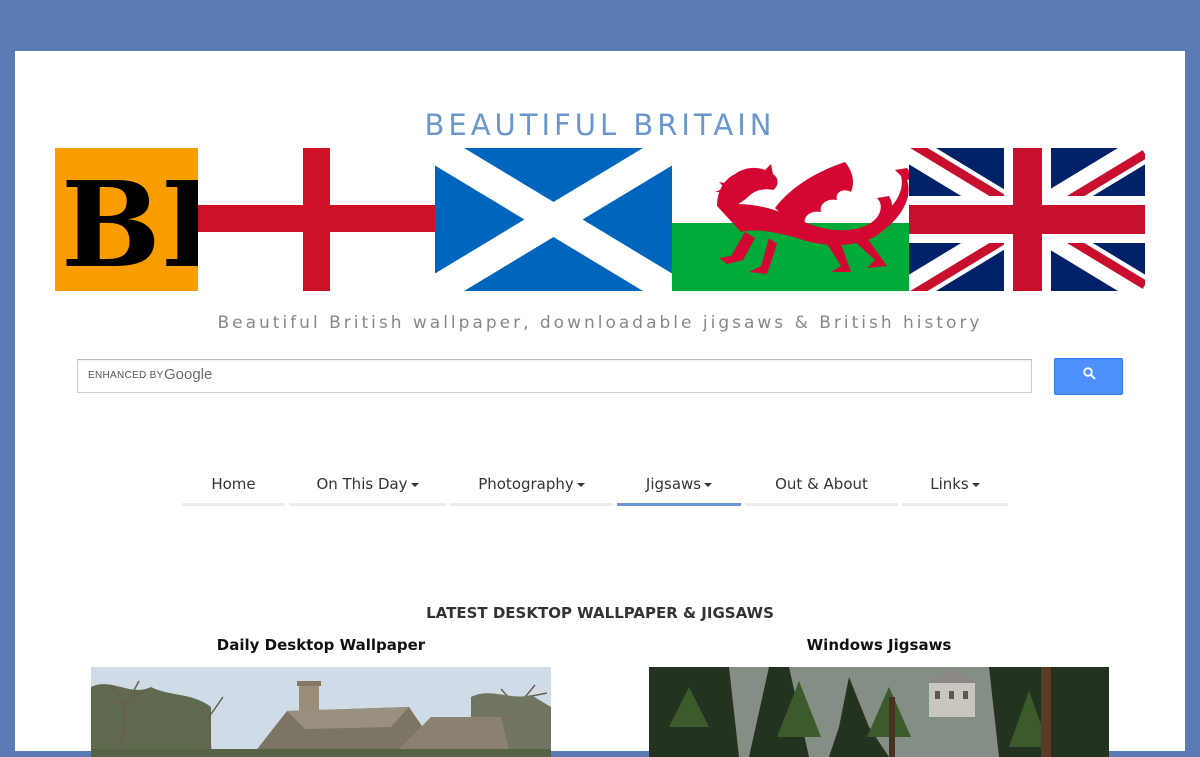 Image resolution: width=1200 pixels, height=757 pixels. I want to click on nav-home: Home, so click(233, 488).